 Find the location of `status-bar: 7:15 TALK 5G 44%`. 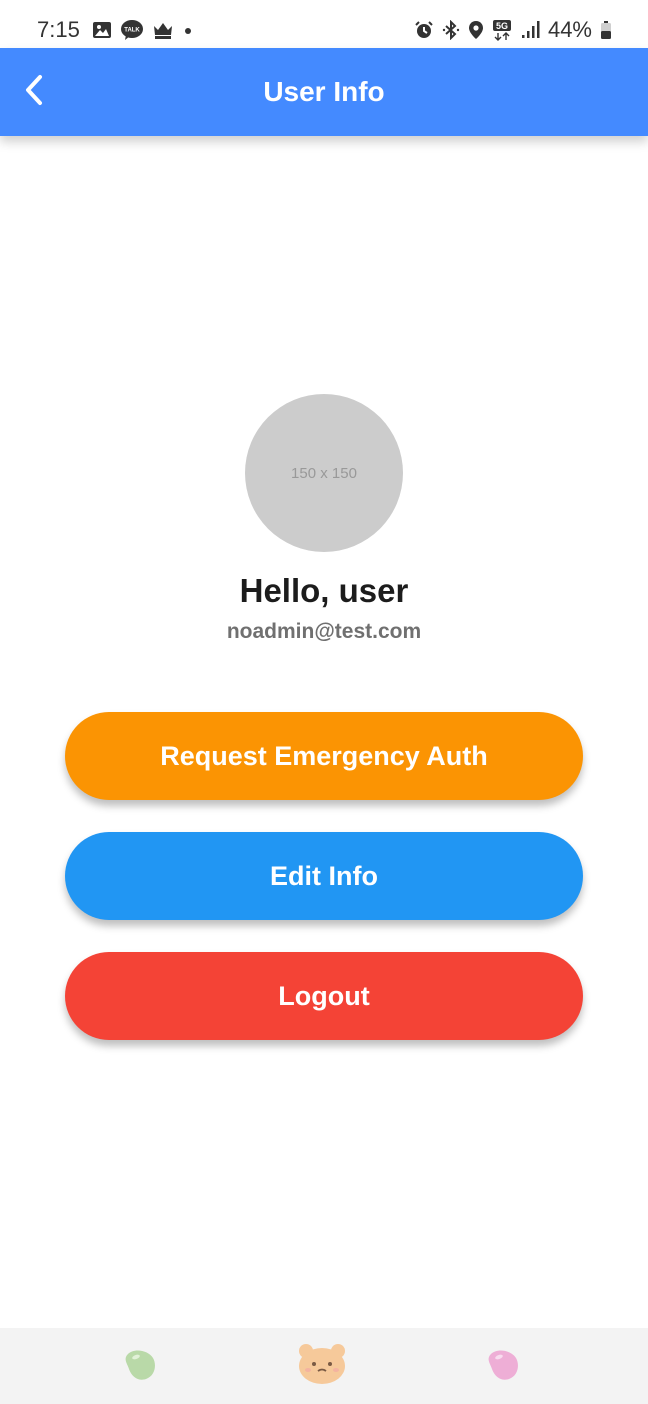

status-bar: 7:15 TALK 5G 44% is located at coordinates (324, 24).